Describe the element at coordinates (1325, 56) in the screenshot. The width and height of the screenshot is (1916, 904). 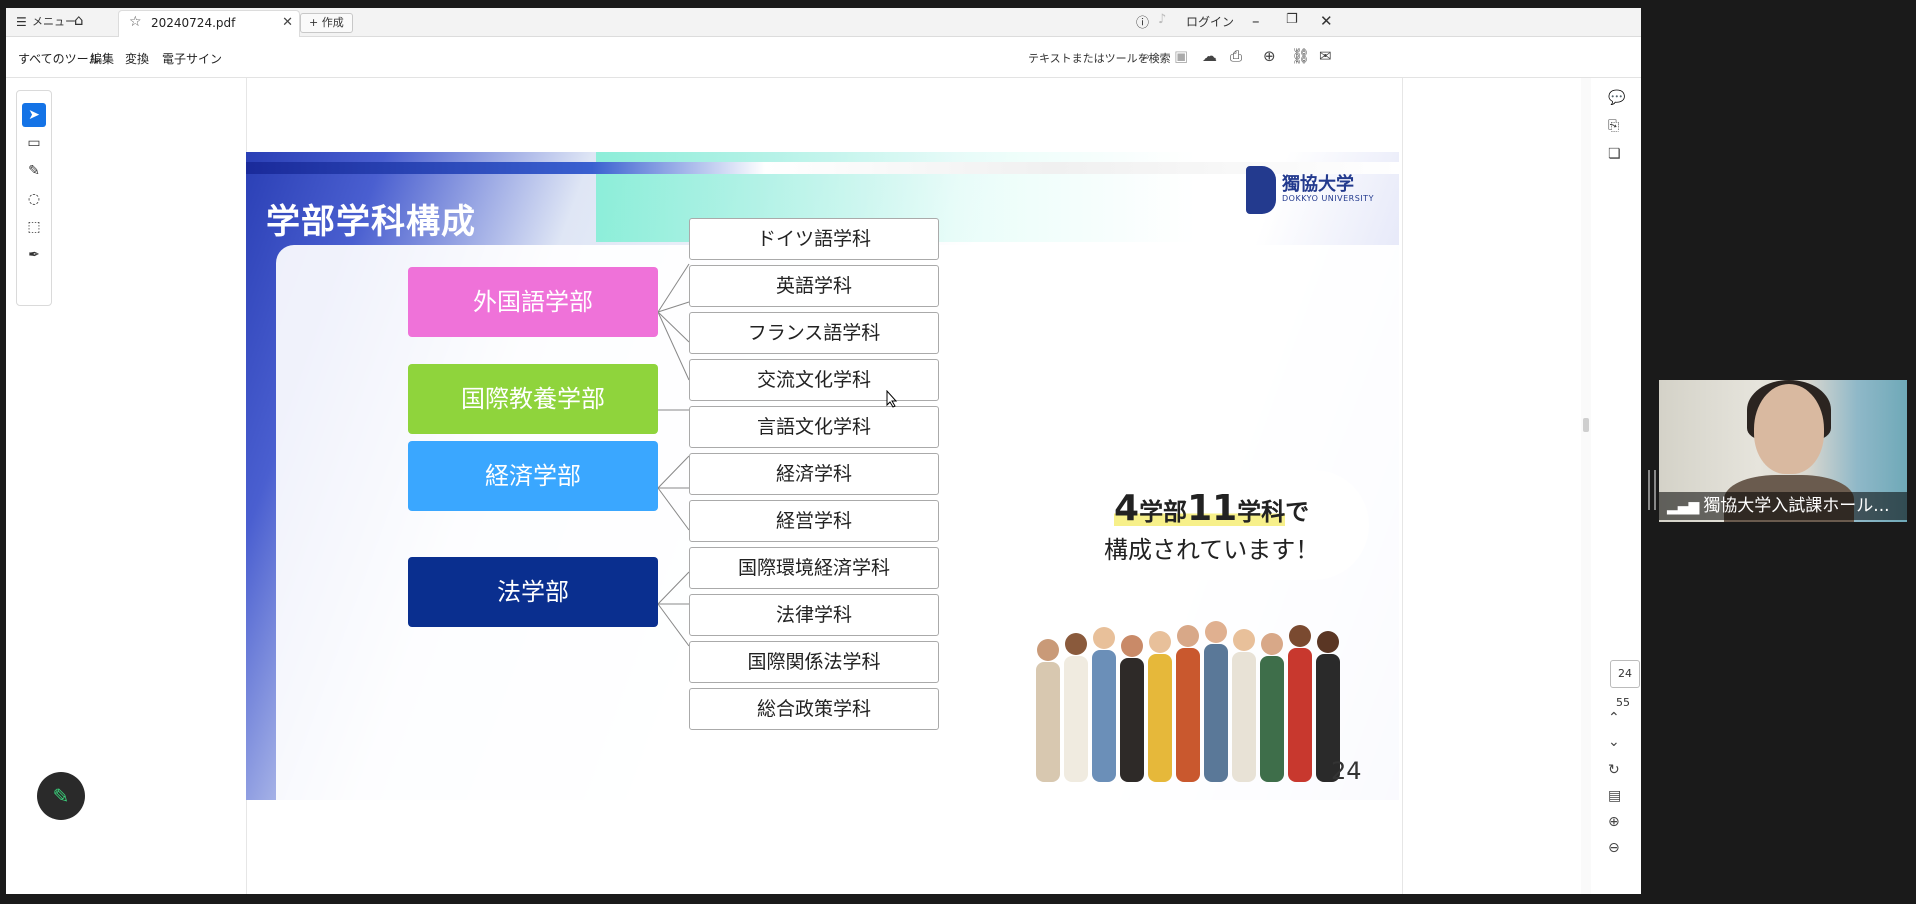
I see `mail-icon: ✉` at that location.